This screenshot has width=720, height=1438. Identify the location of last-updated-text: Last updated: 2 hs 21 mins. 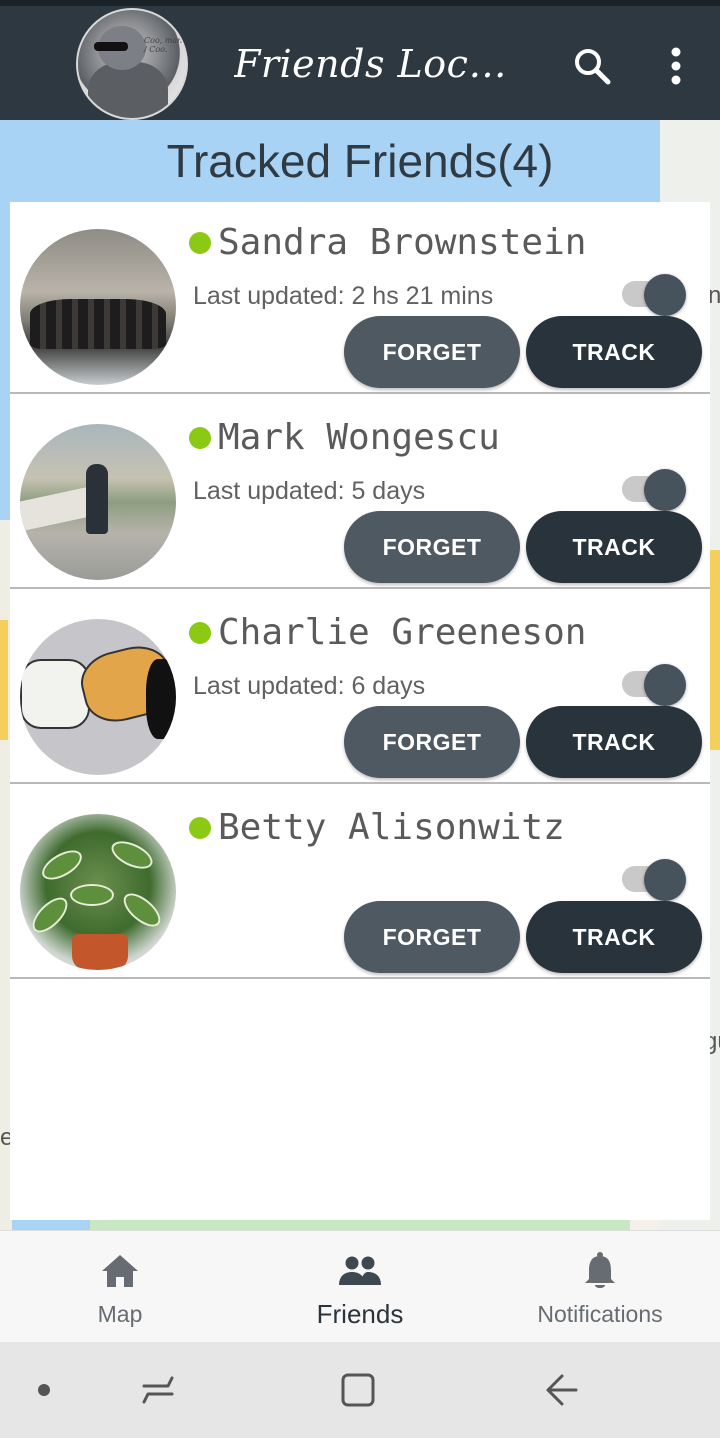
(343, 296).